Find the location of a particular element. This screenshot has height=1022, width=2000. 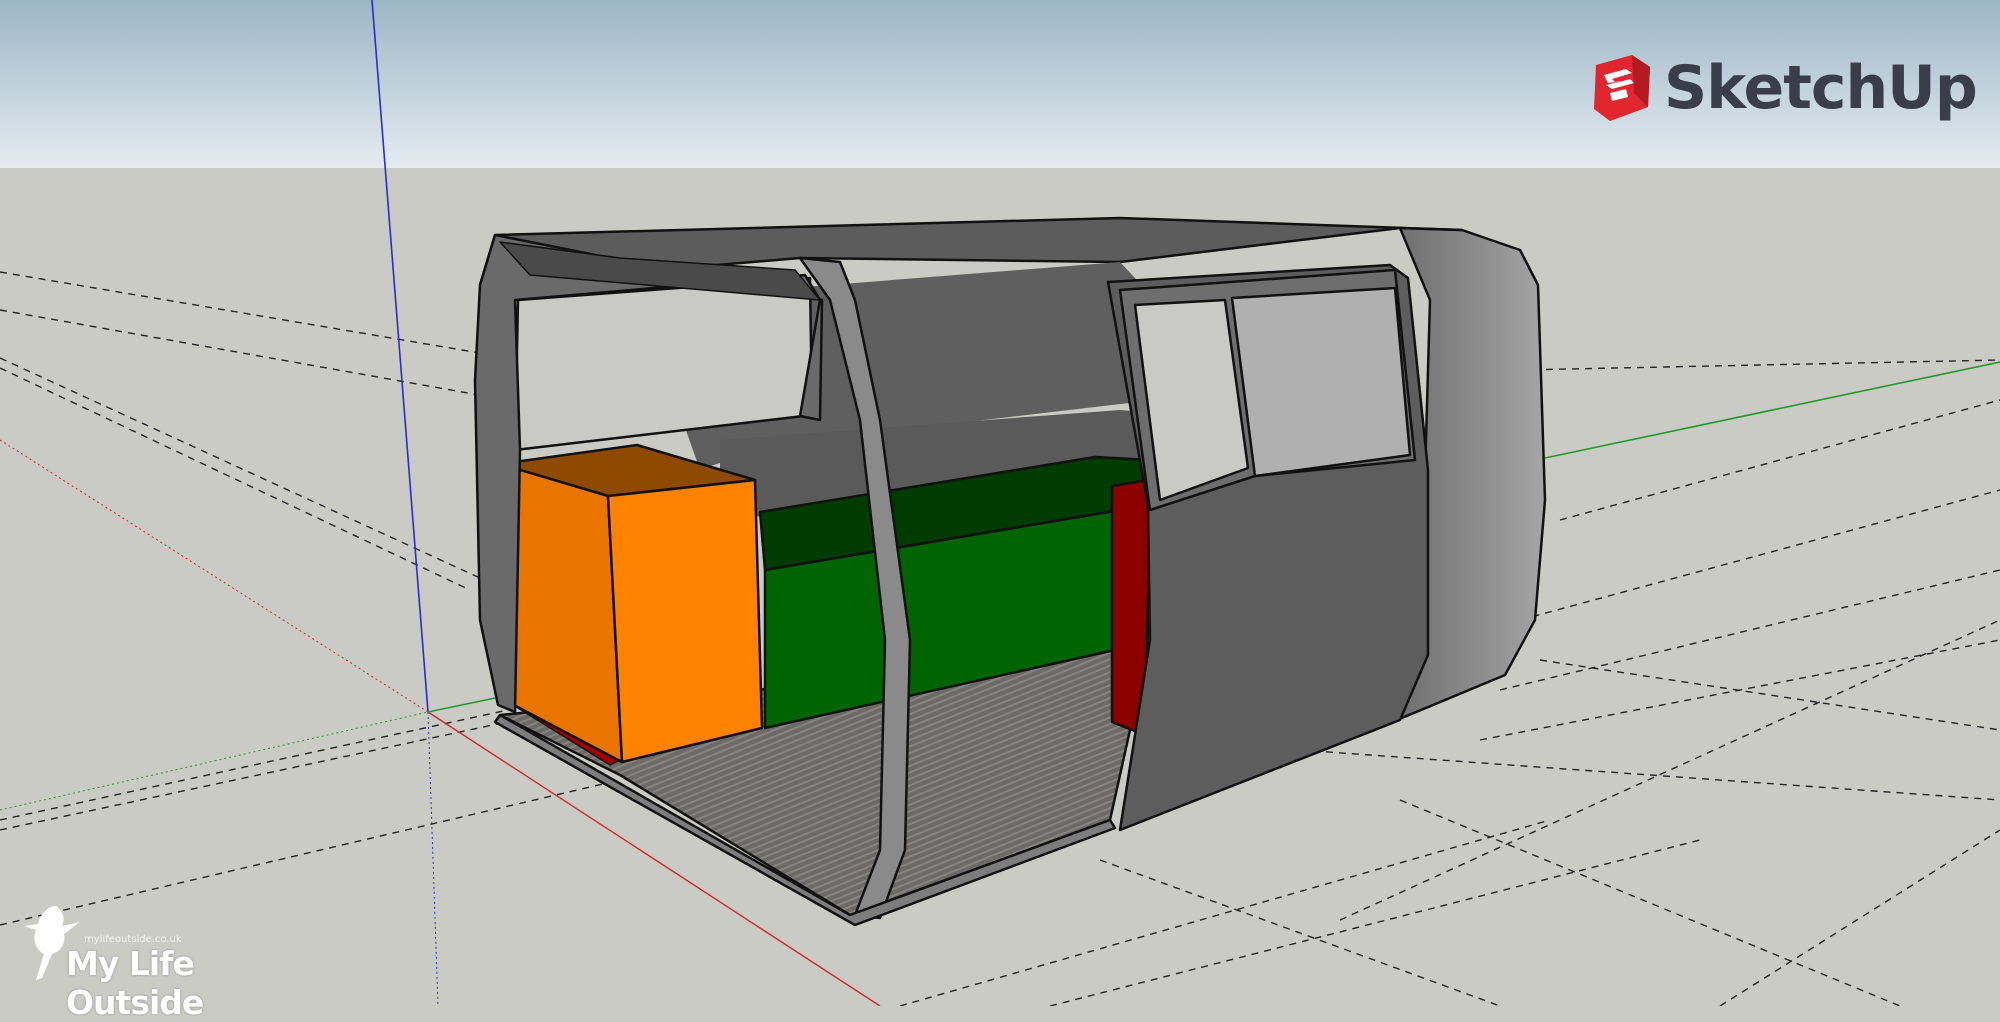

sketchup-brand: SketchUp is located at coordinates (1784, 88).